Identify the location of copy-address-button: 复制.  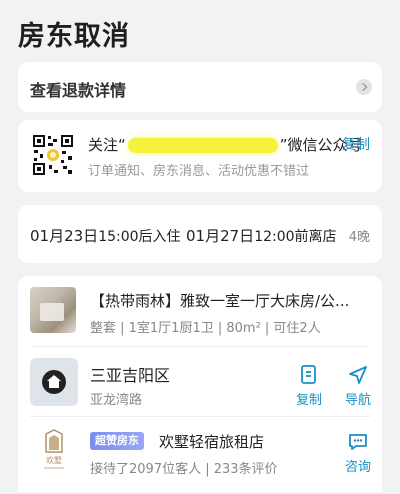
(309, 386).